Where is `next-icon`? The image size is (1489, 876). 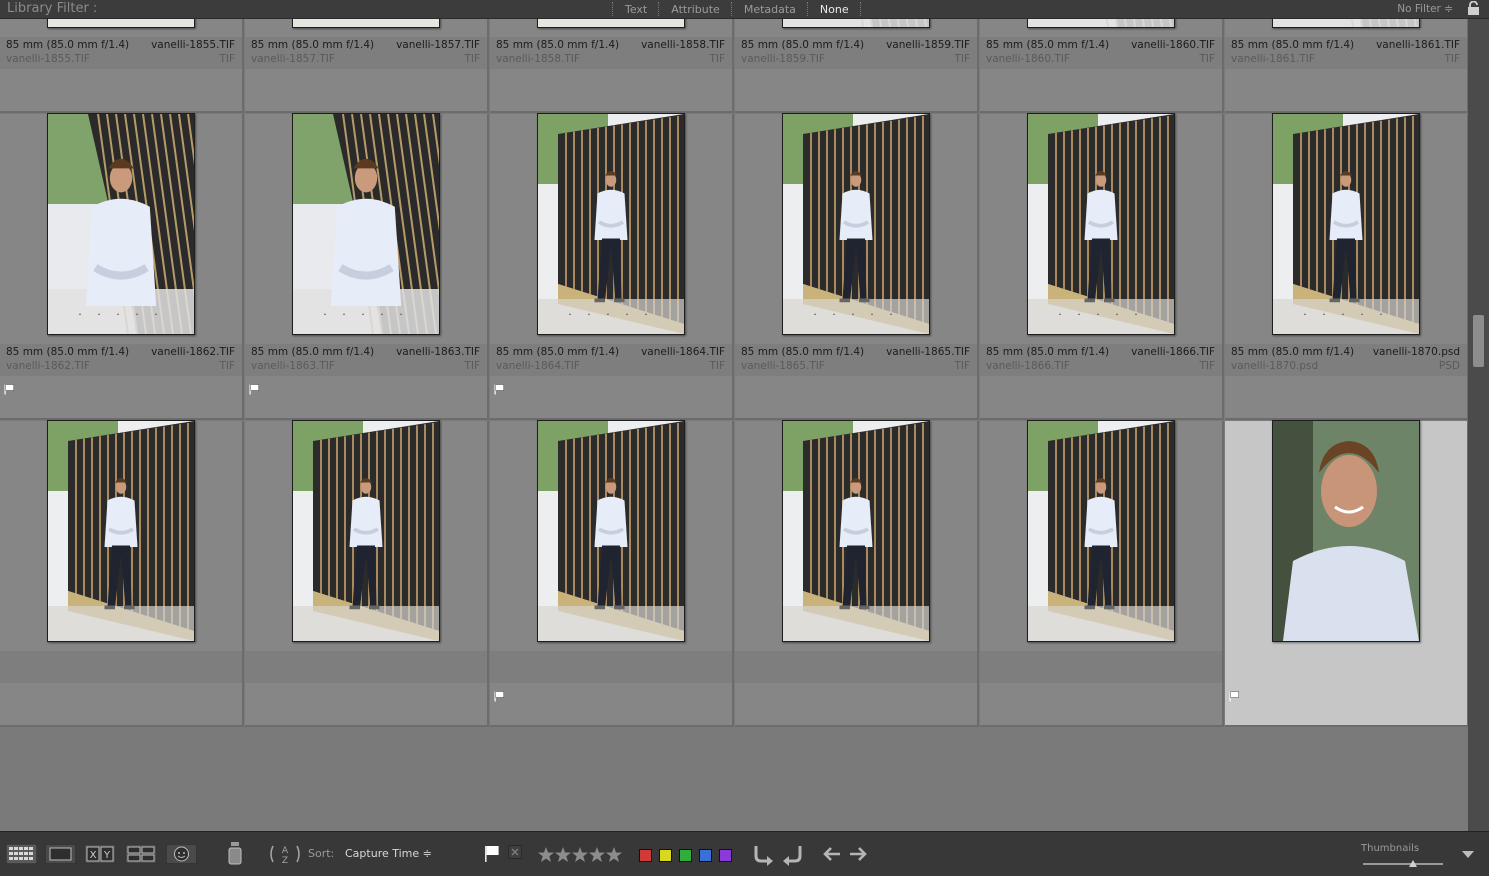 next-icon is located at coordinates (858, 854).